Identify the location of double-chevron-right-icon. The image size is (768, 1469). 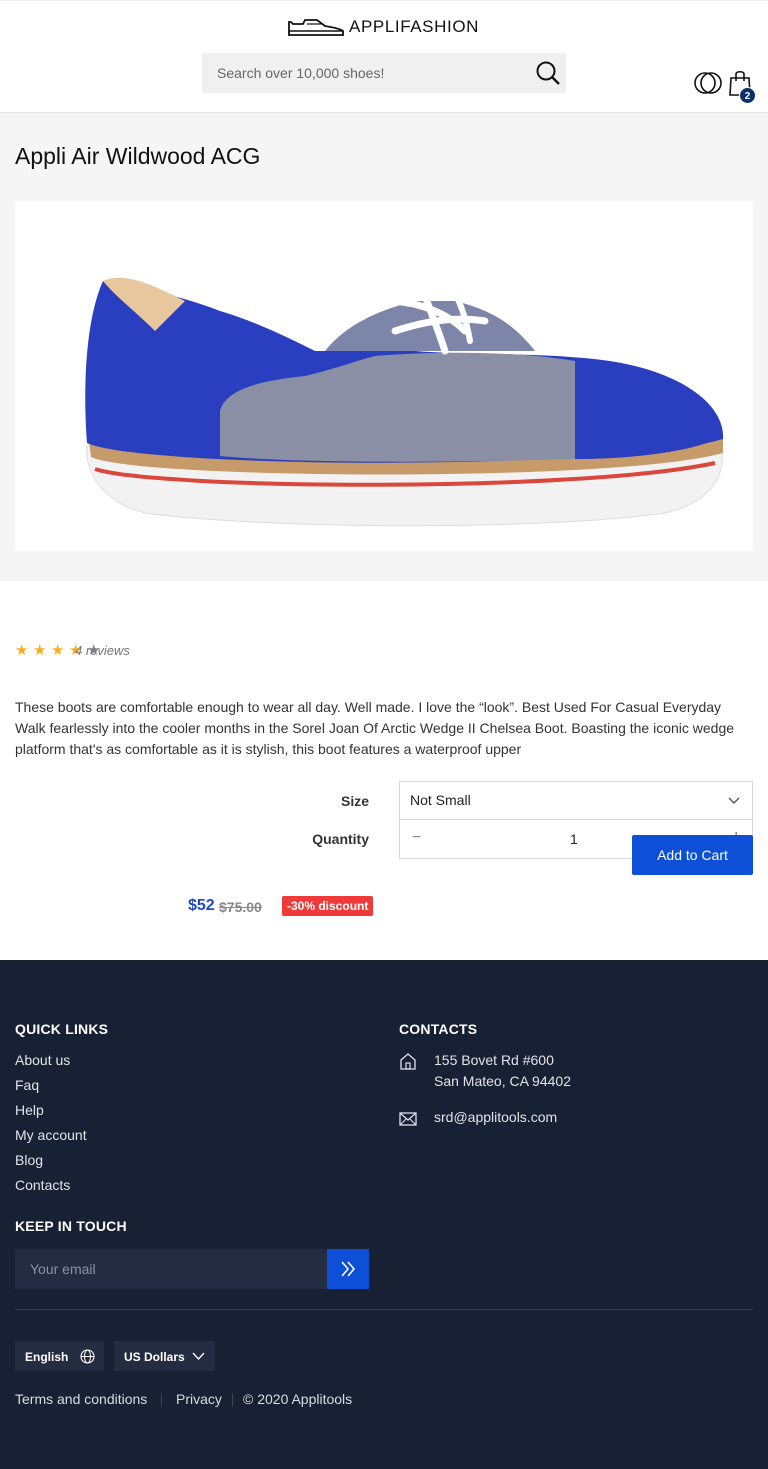
(348, 1269).